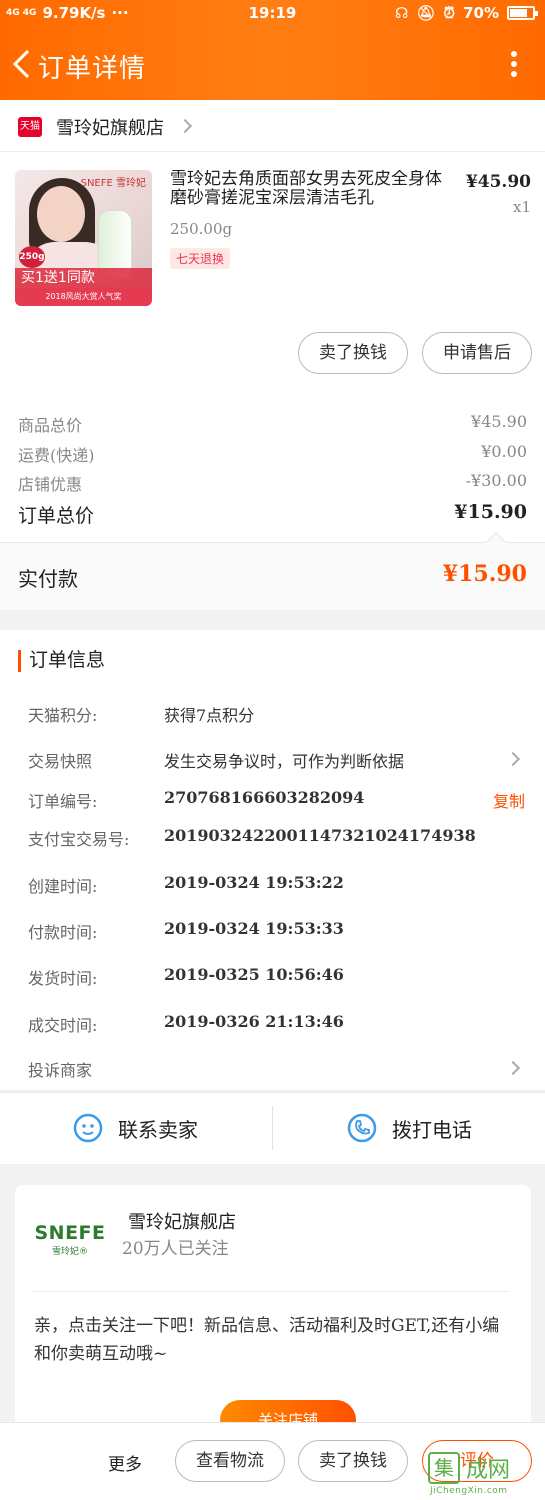 The width and height of the screenshot is (545, 1500). I want to click on resell-button: 卖了换钱, so click(353, 353).